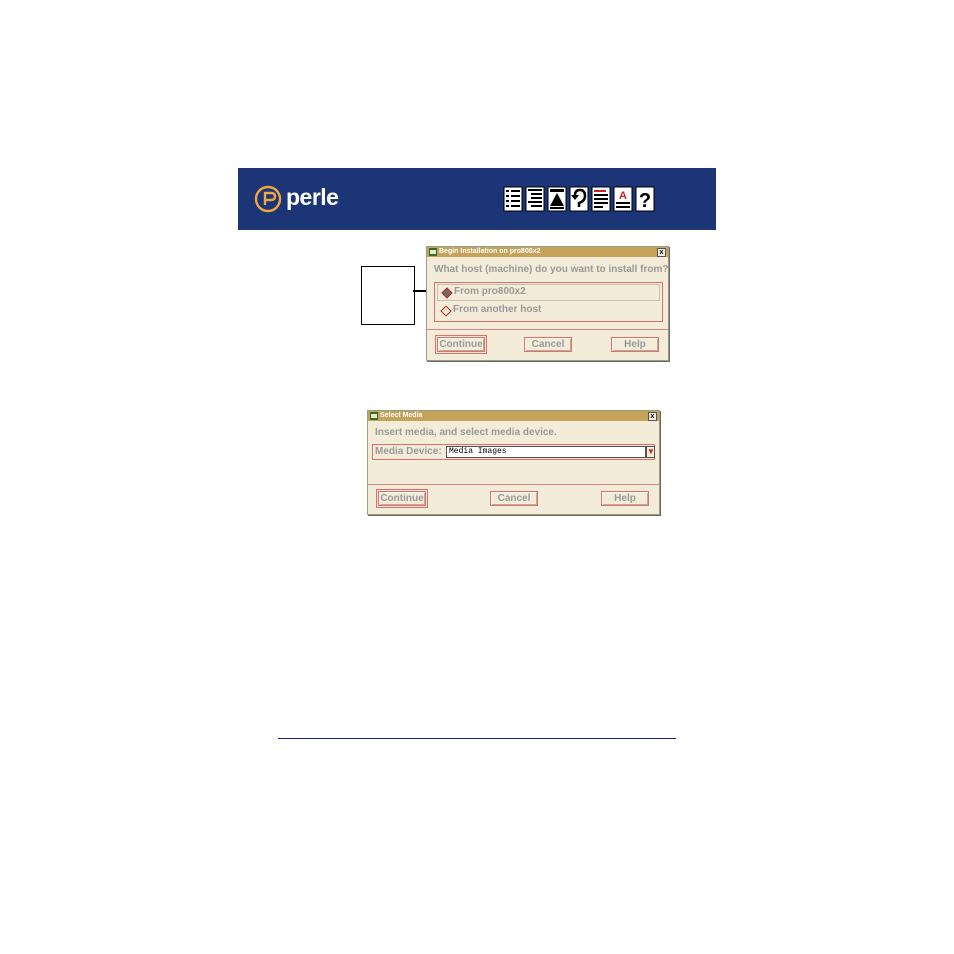  What do you see at coordinates (547, 252) in the screenshot?
I see `dialog-titlebar: Begin Installation on pro800x2 x` at bounding box center [547, 252].